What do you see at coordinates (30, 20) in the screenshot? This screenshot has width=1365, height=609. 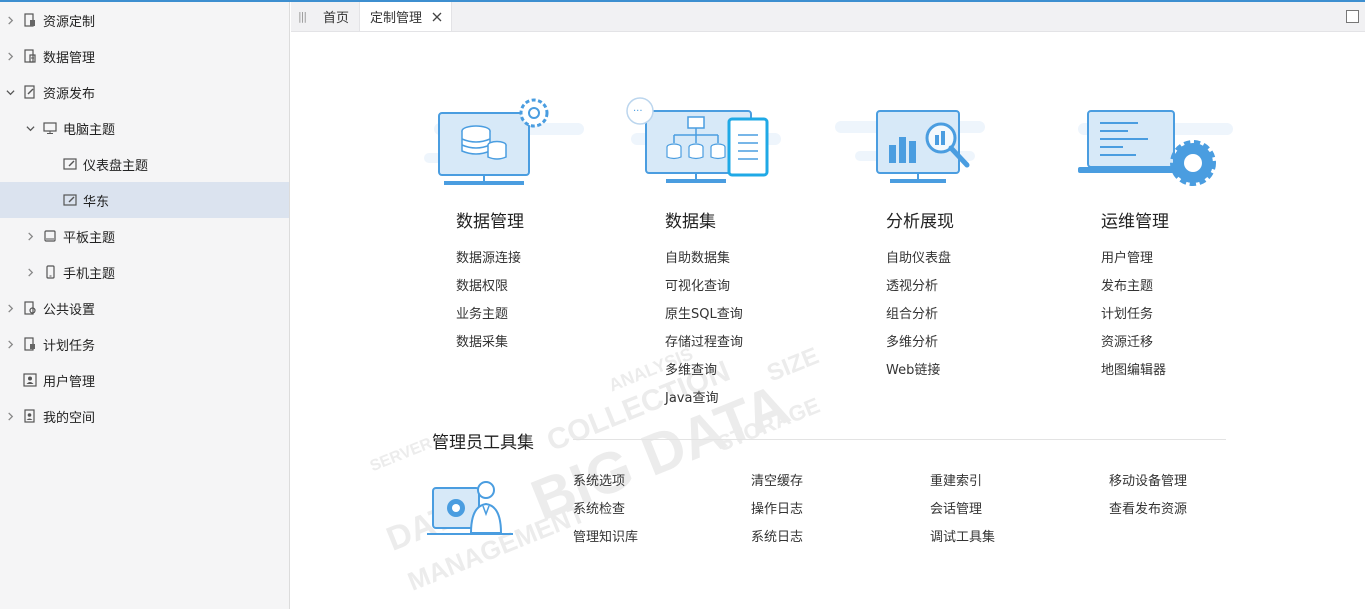 I see `resource-custom-icon` at bounding box center [30, 20].